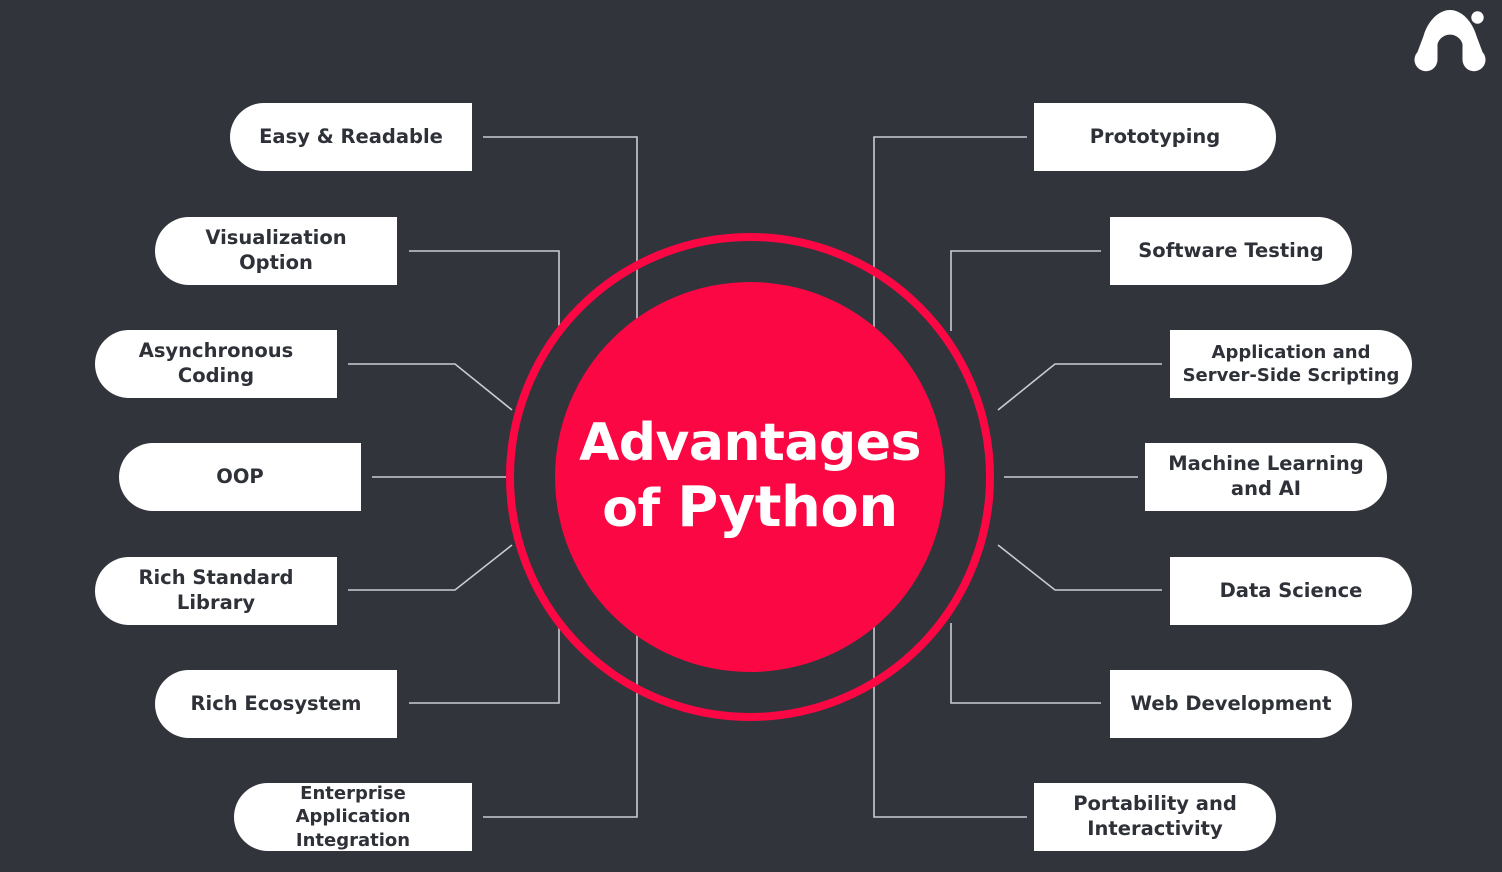  Describe the element at coordinates (216, 364) in the screenshot. I see `advantage-pill-asynchronous-coding: Asynchronous Coding` at that location.